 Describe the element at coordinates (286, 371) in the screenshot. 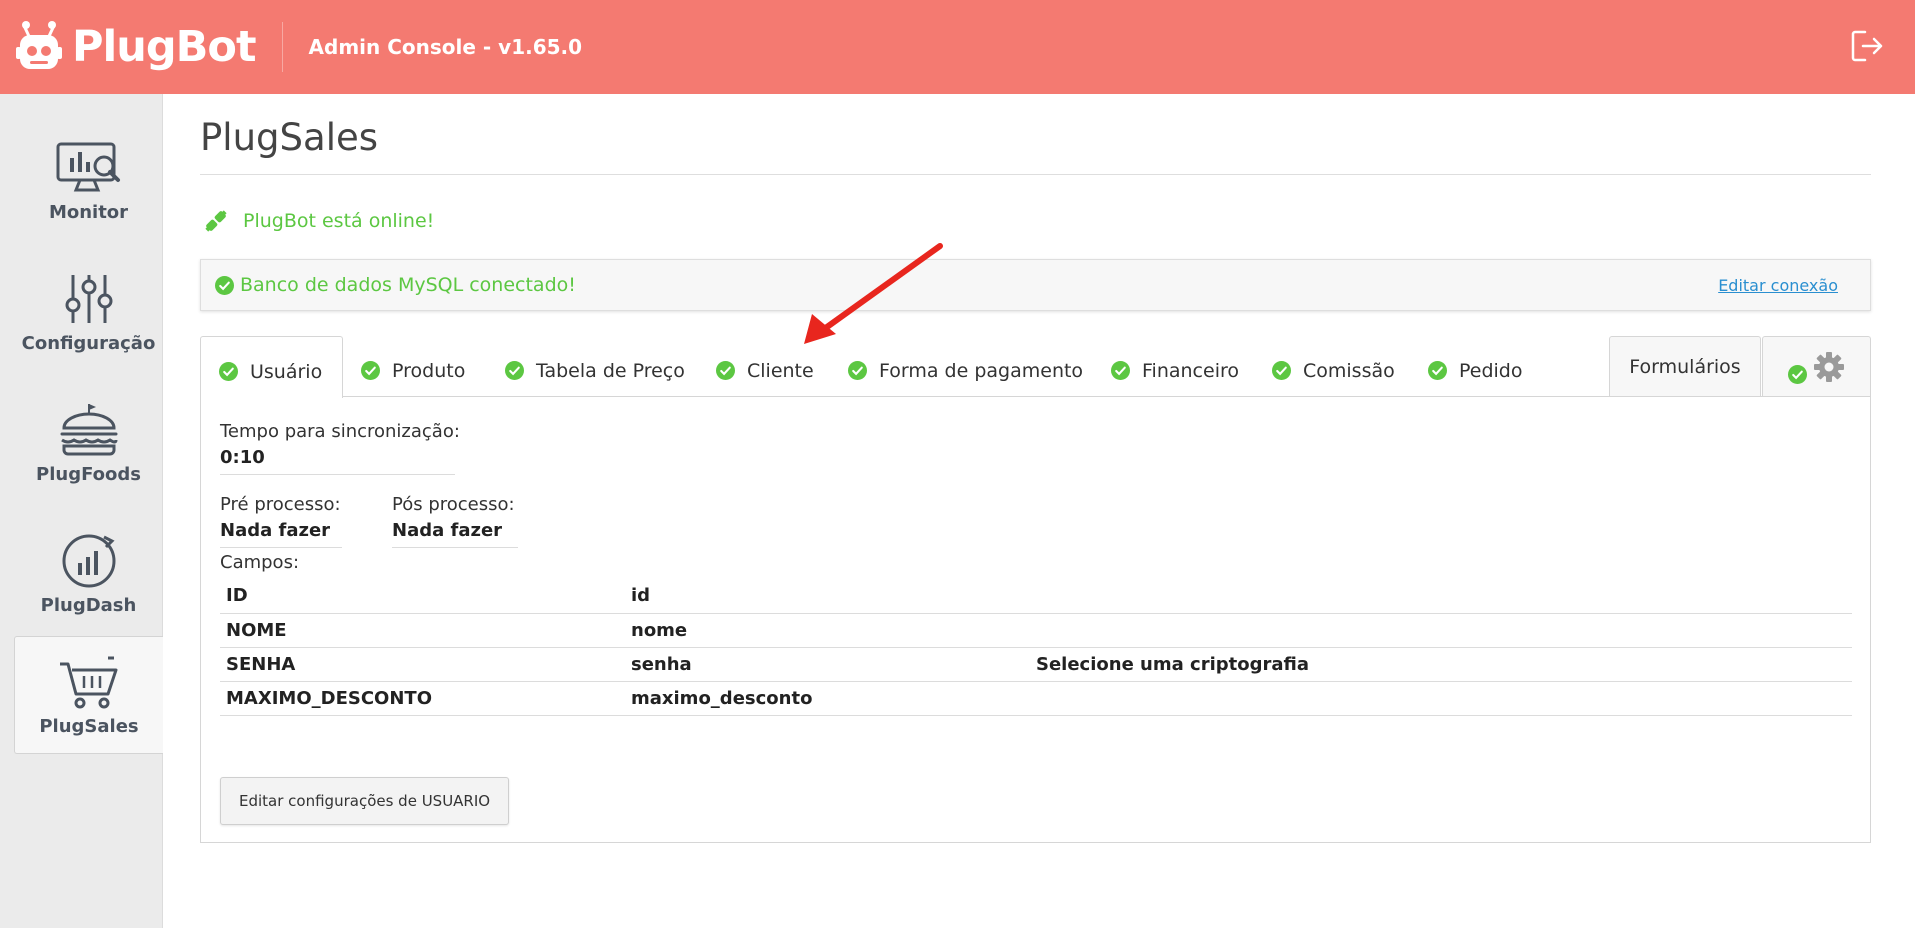

I see `tab-label: Usuário` at that location.